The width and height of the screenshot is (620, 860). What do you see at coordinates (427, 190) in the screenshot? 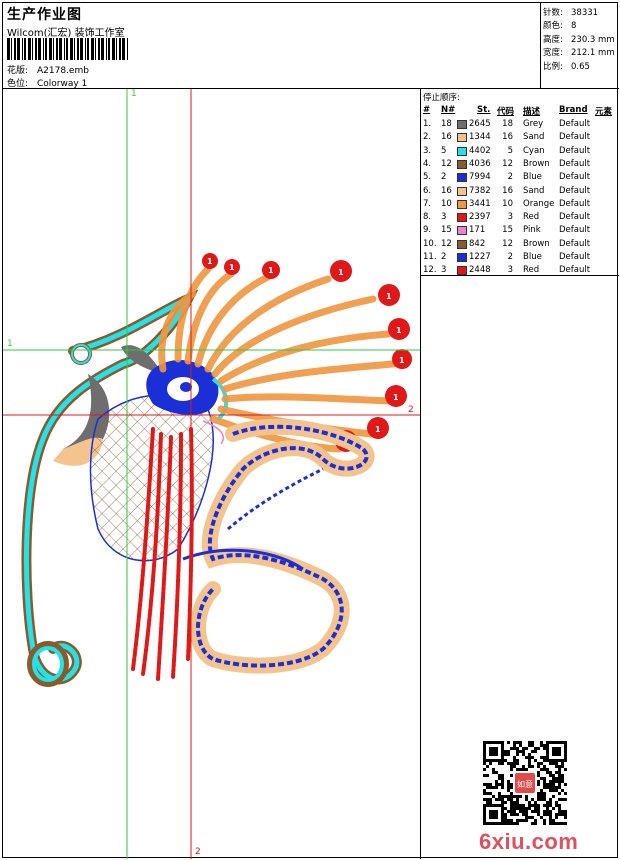
I see `row-index: 6.` at bounding box center [427, 190].